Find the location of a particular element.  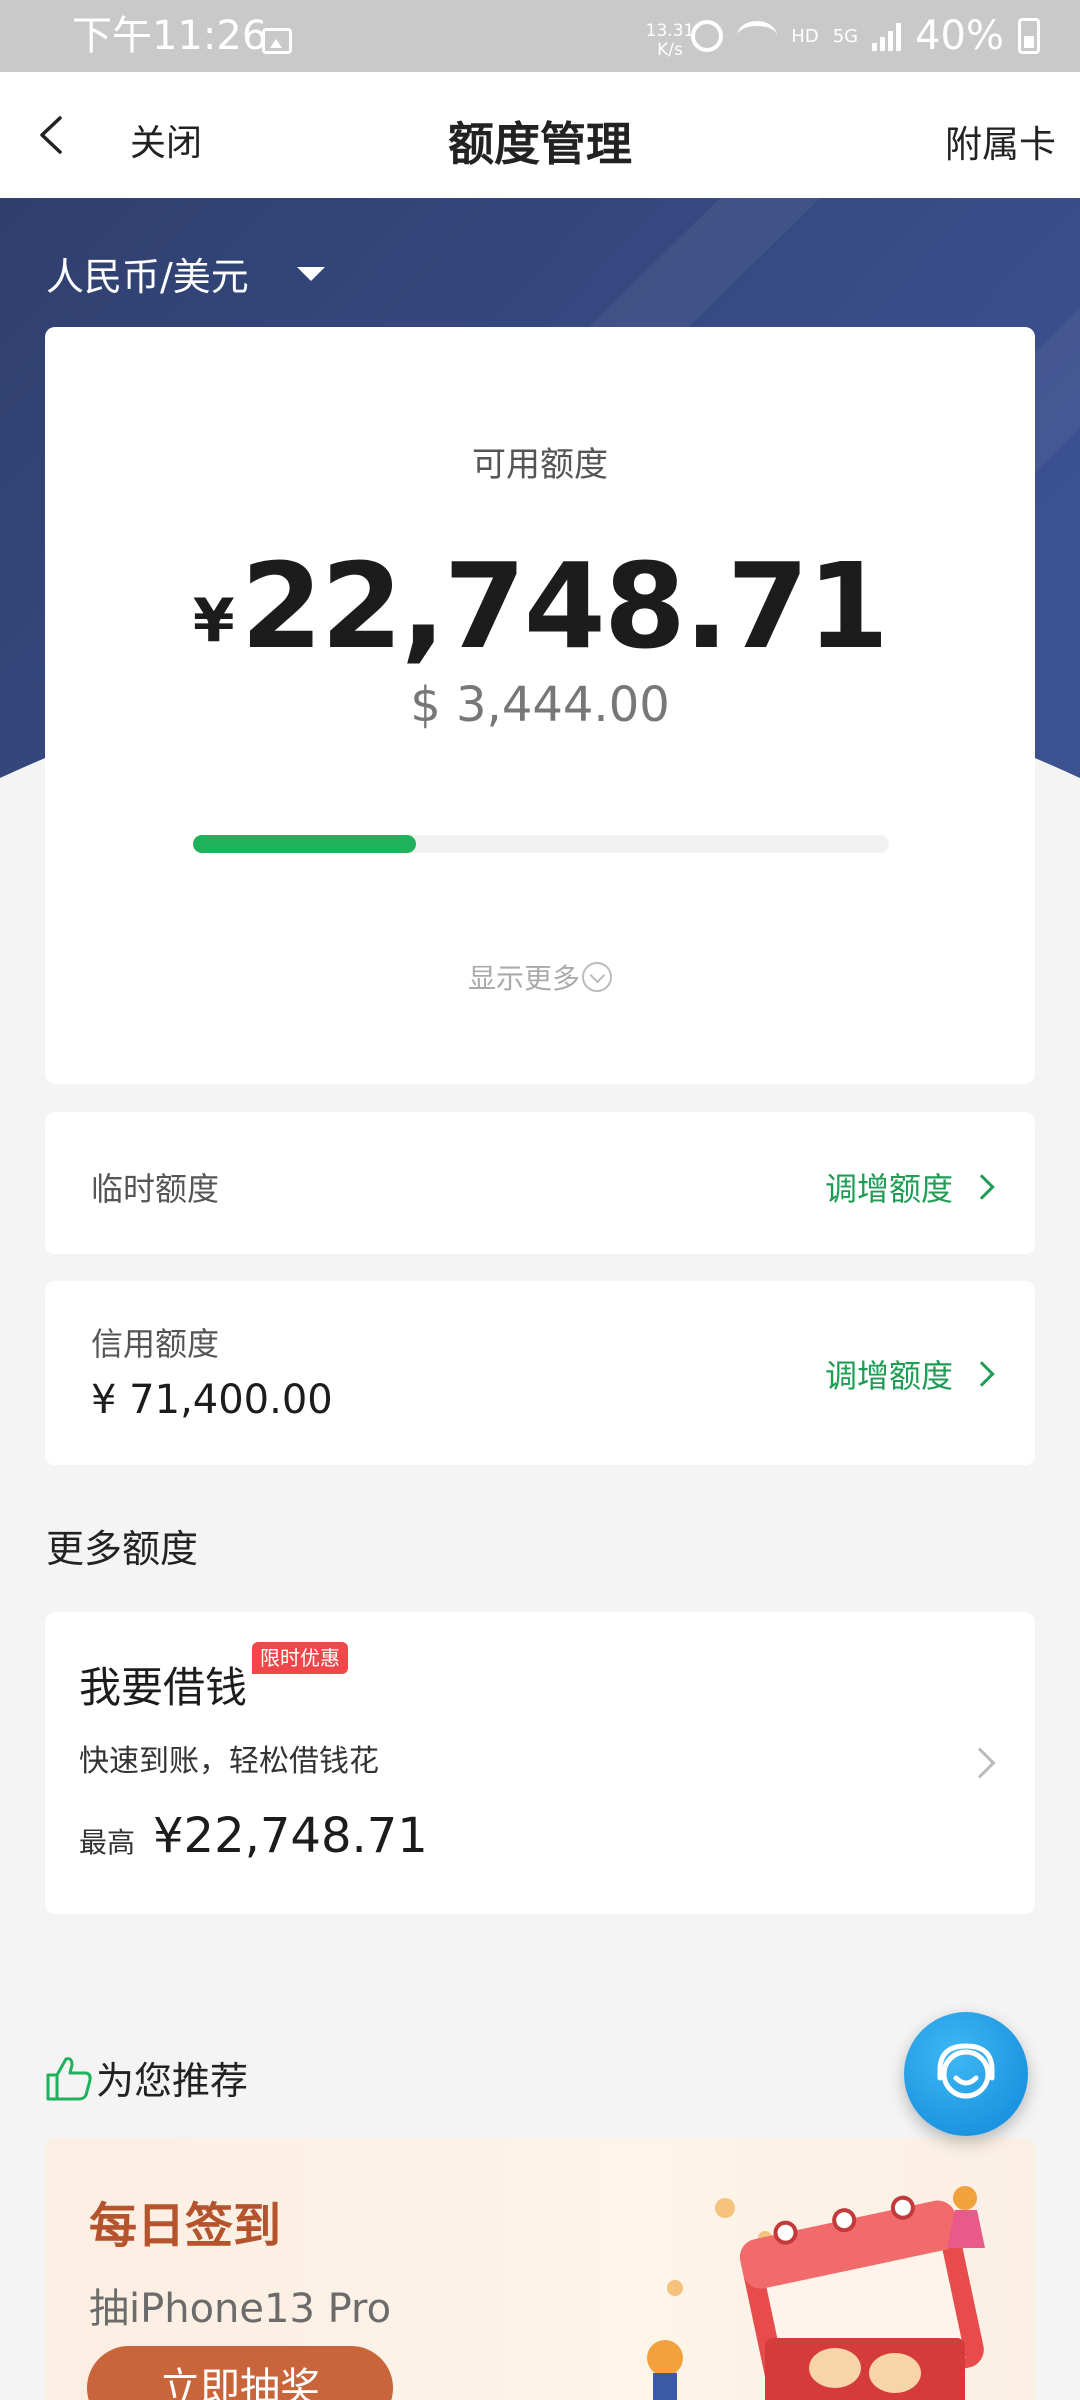

available-credit-value: 22,748.71 is located at coordinates (564, 606).